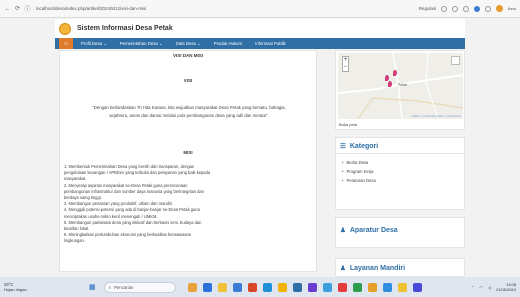 The image size is (520, 297). I want to click on edge-icon, so click(267, 287).